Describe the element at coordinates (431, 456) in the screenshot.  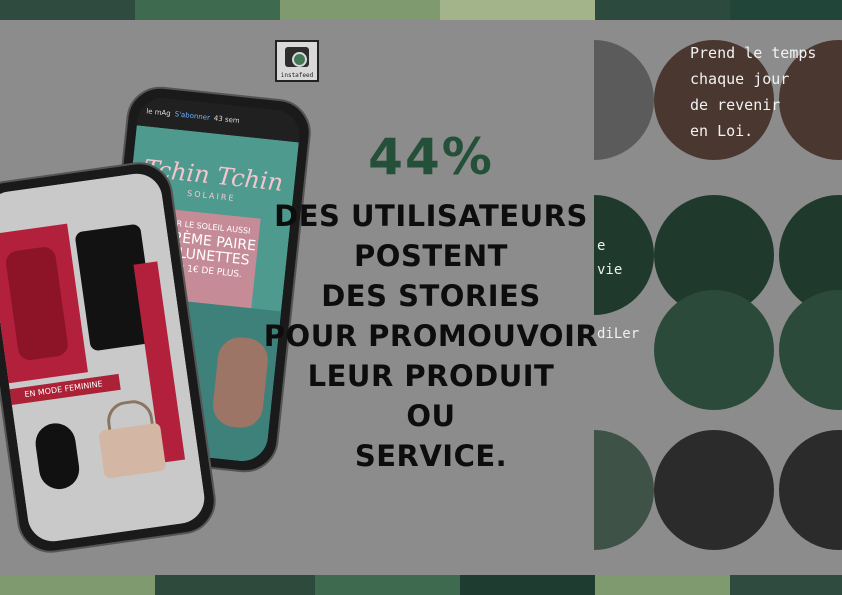
I see `headline-line: service.` at that location.